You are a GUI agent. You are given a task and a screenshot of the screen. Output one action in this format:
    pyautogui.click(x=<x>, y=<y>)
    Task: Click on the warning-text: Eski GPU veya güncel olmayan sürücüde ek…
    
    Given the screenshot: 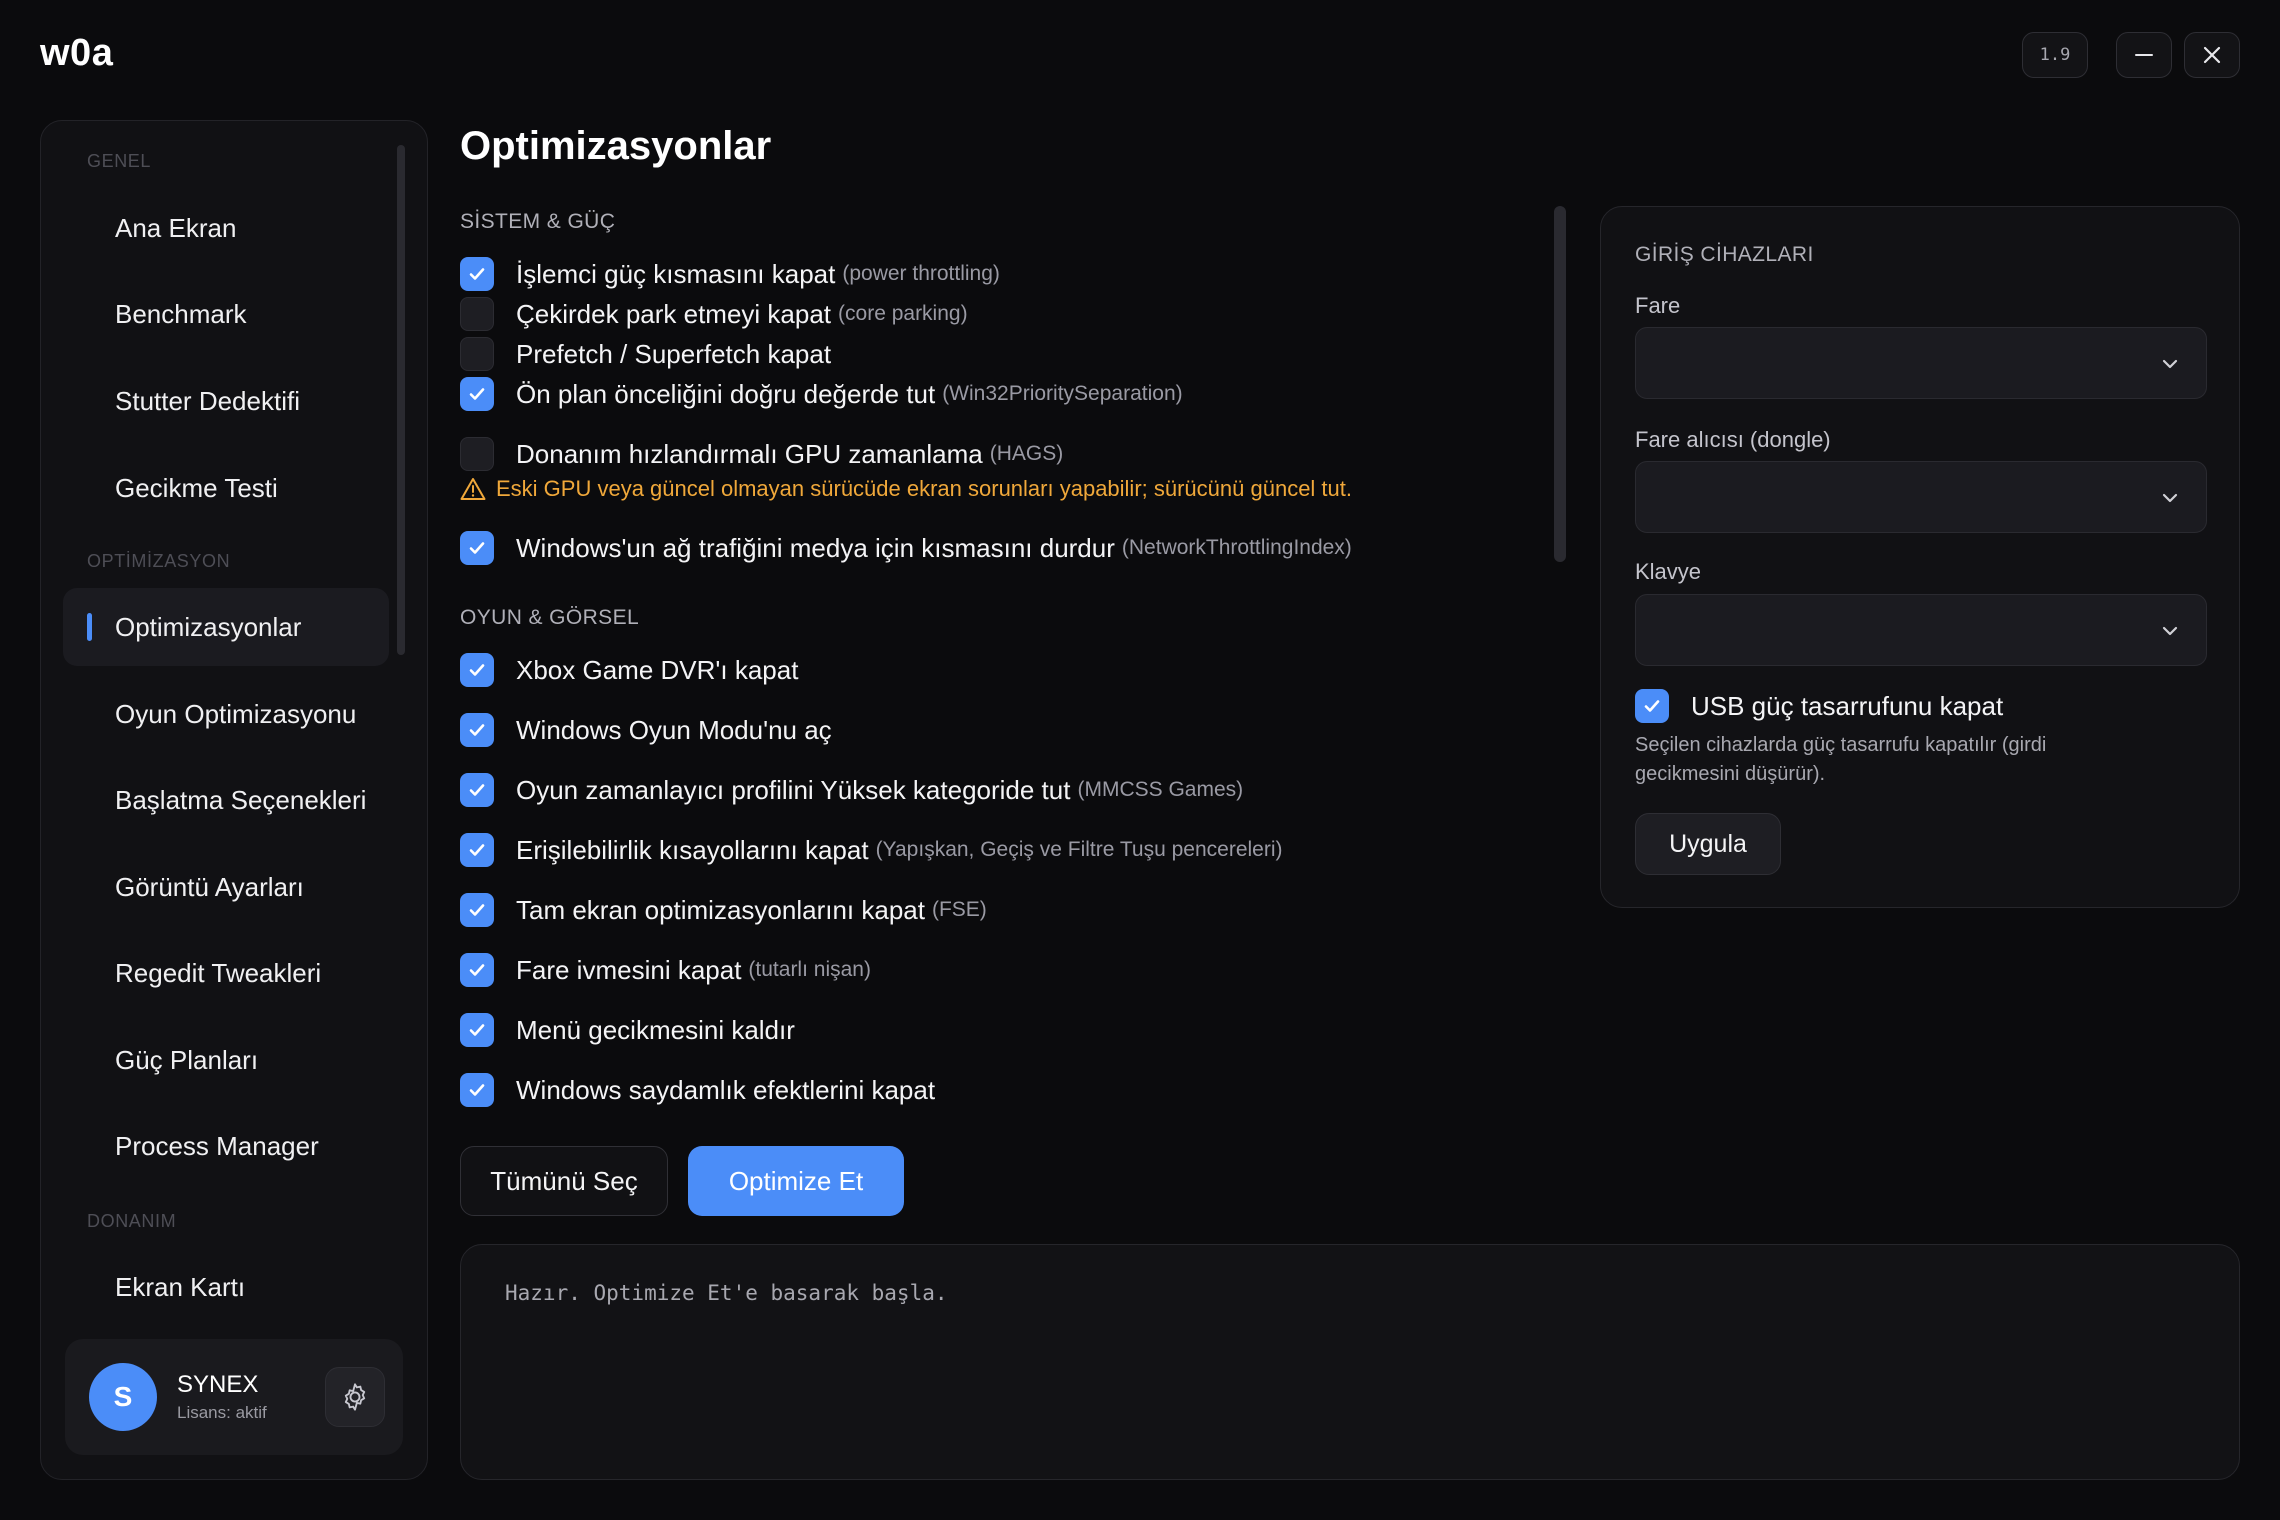 What is the action you would take?
    pyautogui.click(x=924, y=488)
    